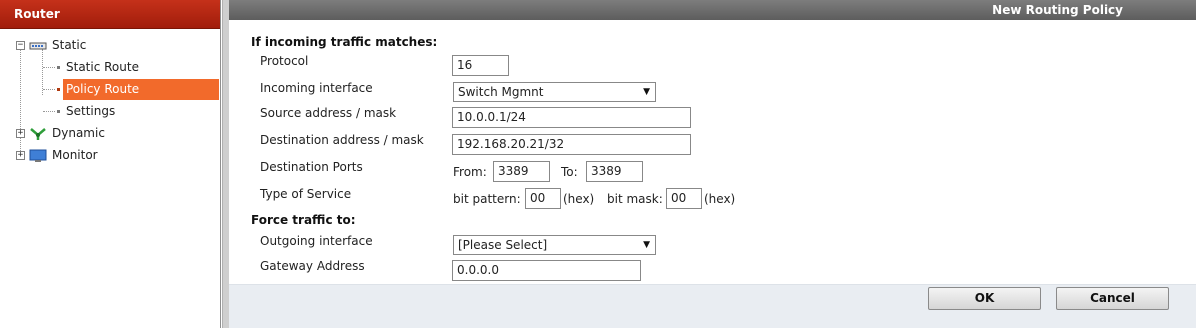 The width and height of the screenshot is (1196, 328). What do you see at coordinates (20, 45) in the screenshot?
I see `collapse-icon: −` at bounding box center [20, 45].